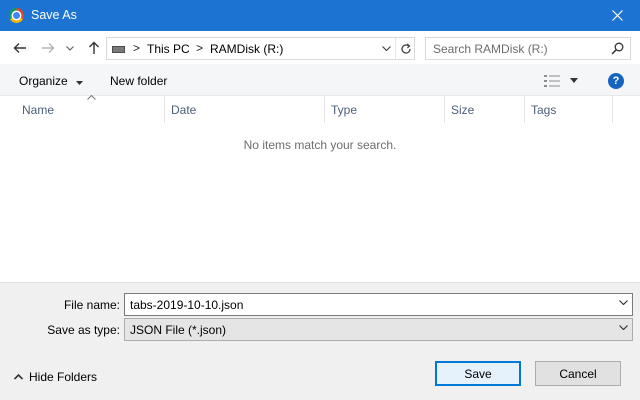 The image size is (640, 400). Describe the element at coordinates (118, 49) in the screenshot. I see `drive-icon` at that location.